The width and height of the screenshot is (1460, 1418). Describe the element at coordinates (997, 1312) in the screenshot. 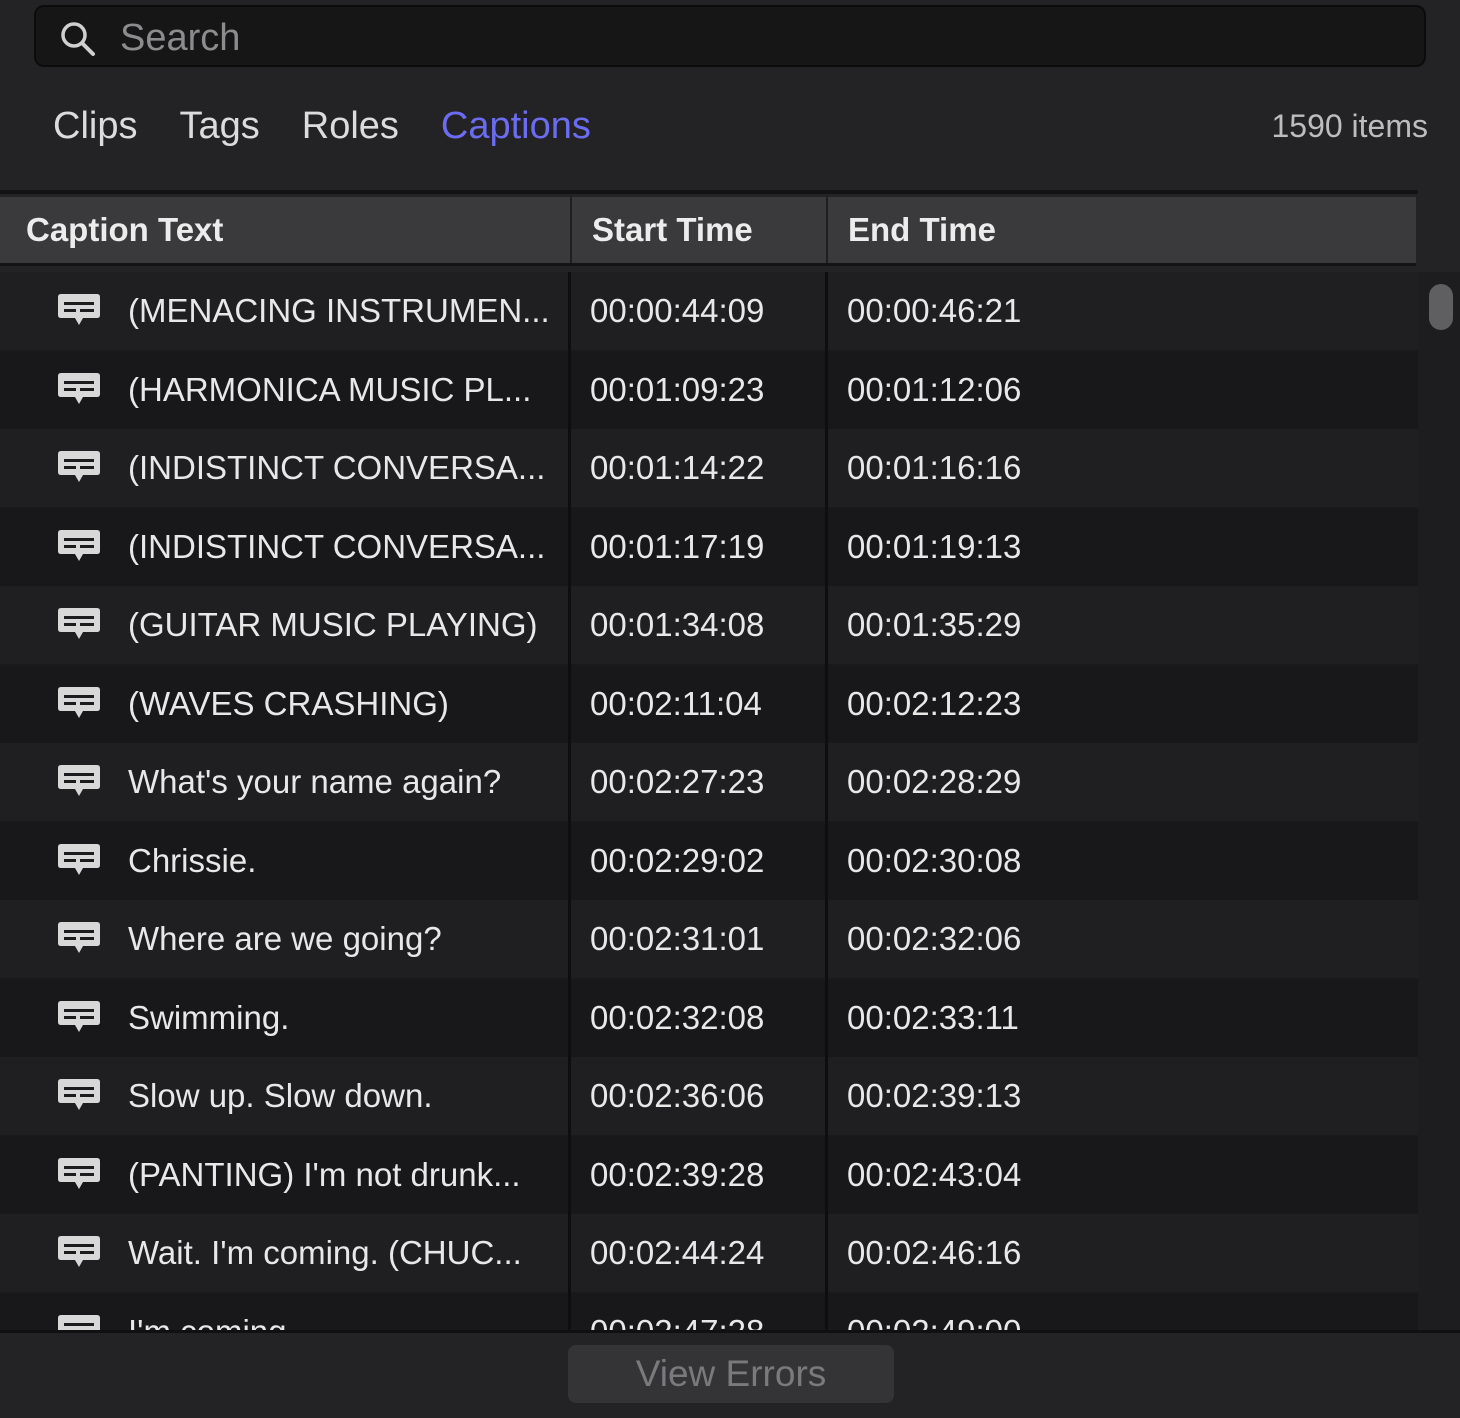

I see `end-time-cell: 00:02:49:00` at that location.